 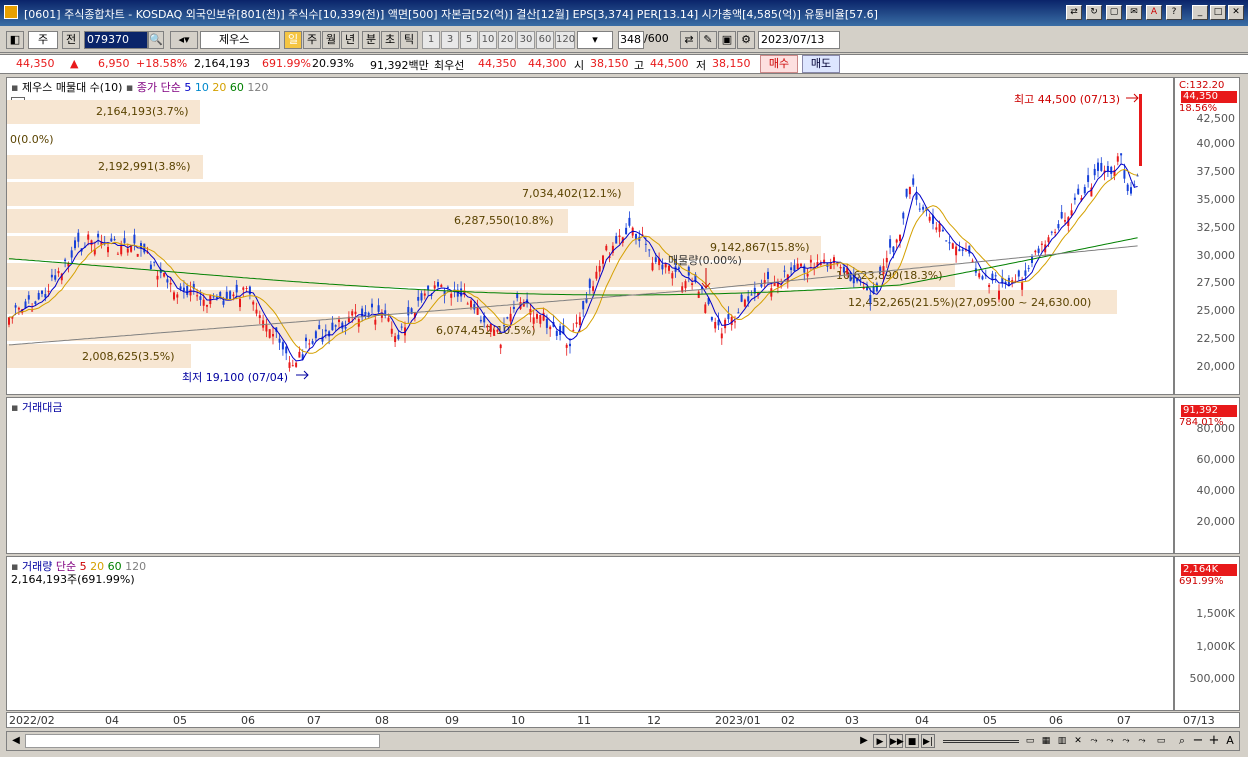 What do you see at coordinates (1124, 720) in the screenshot?
I see `x-label: 07` at bounding box center [1124, 720].